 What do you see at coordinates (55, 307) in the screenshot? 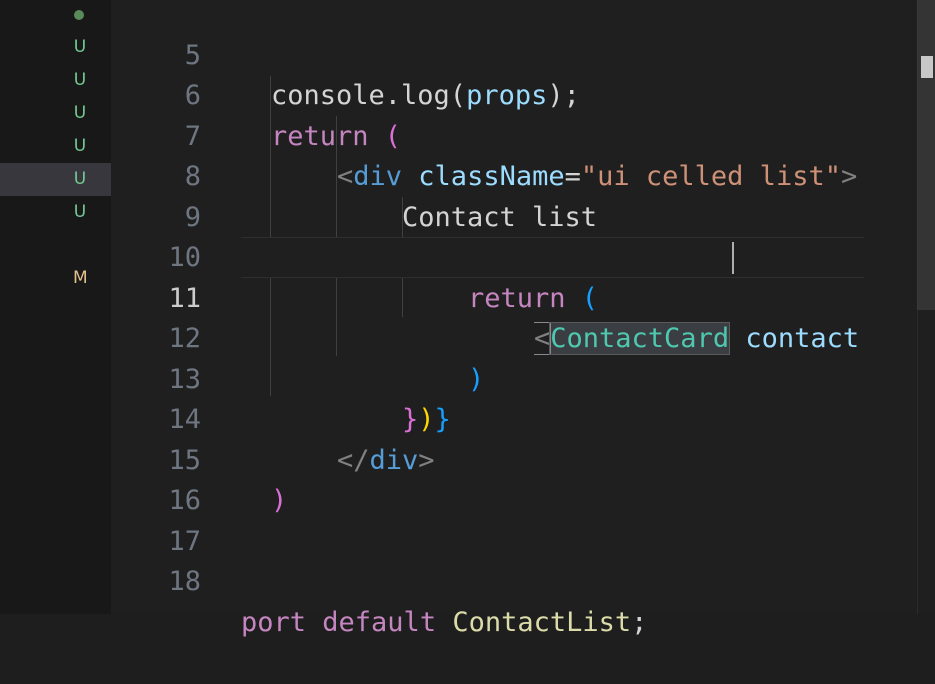
I see `explorer-status-strip: U U U U U U M` at bounding box center [55, 307].